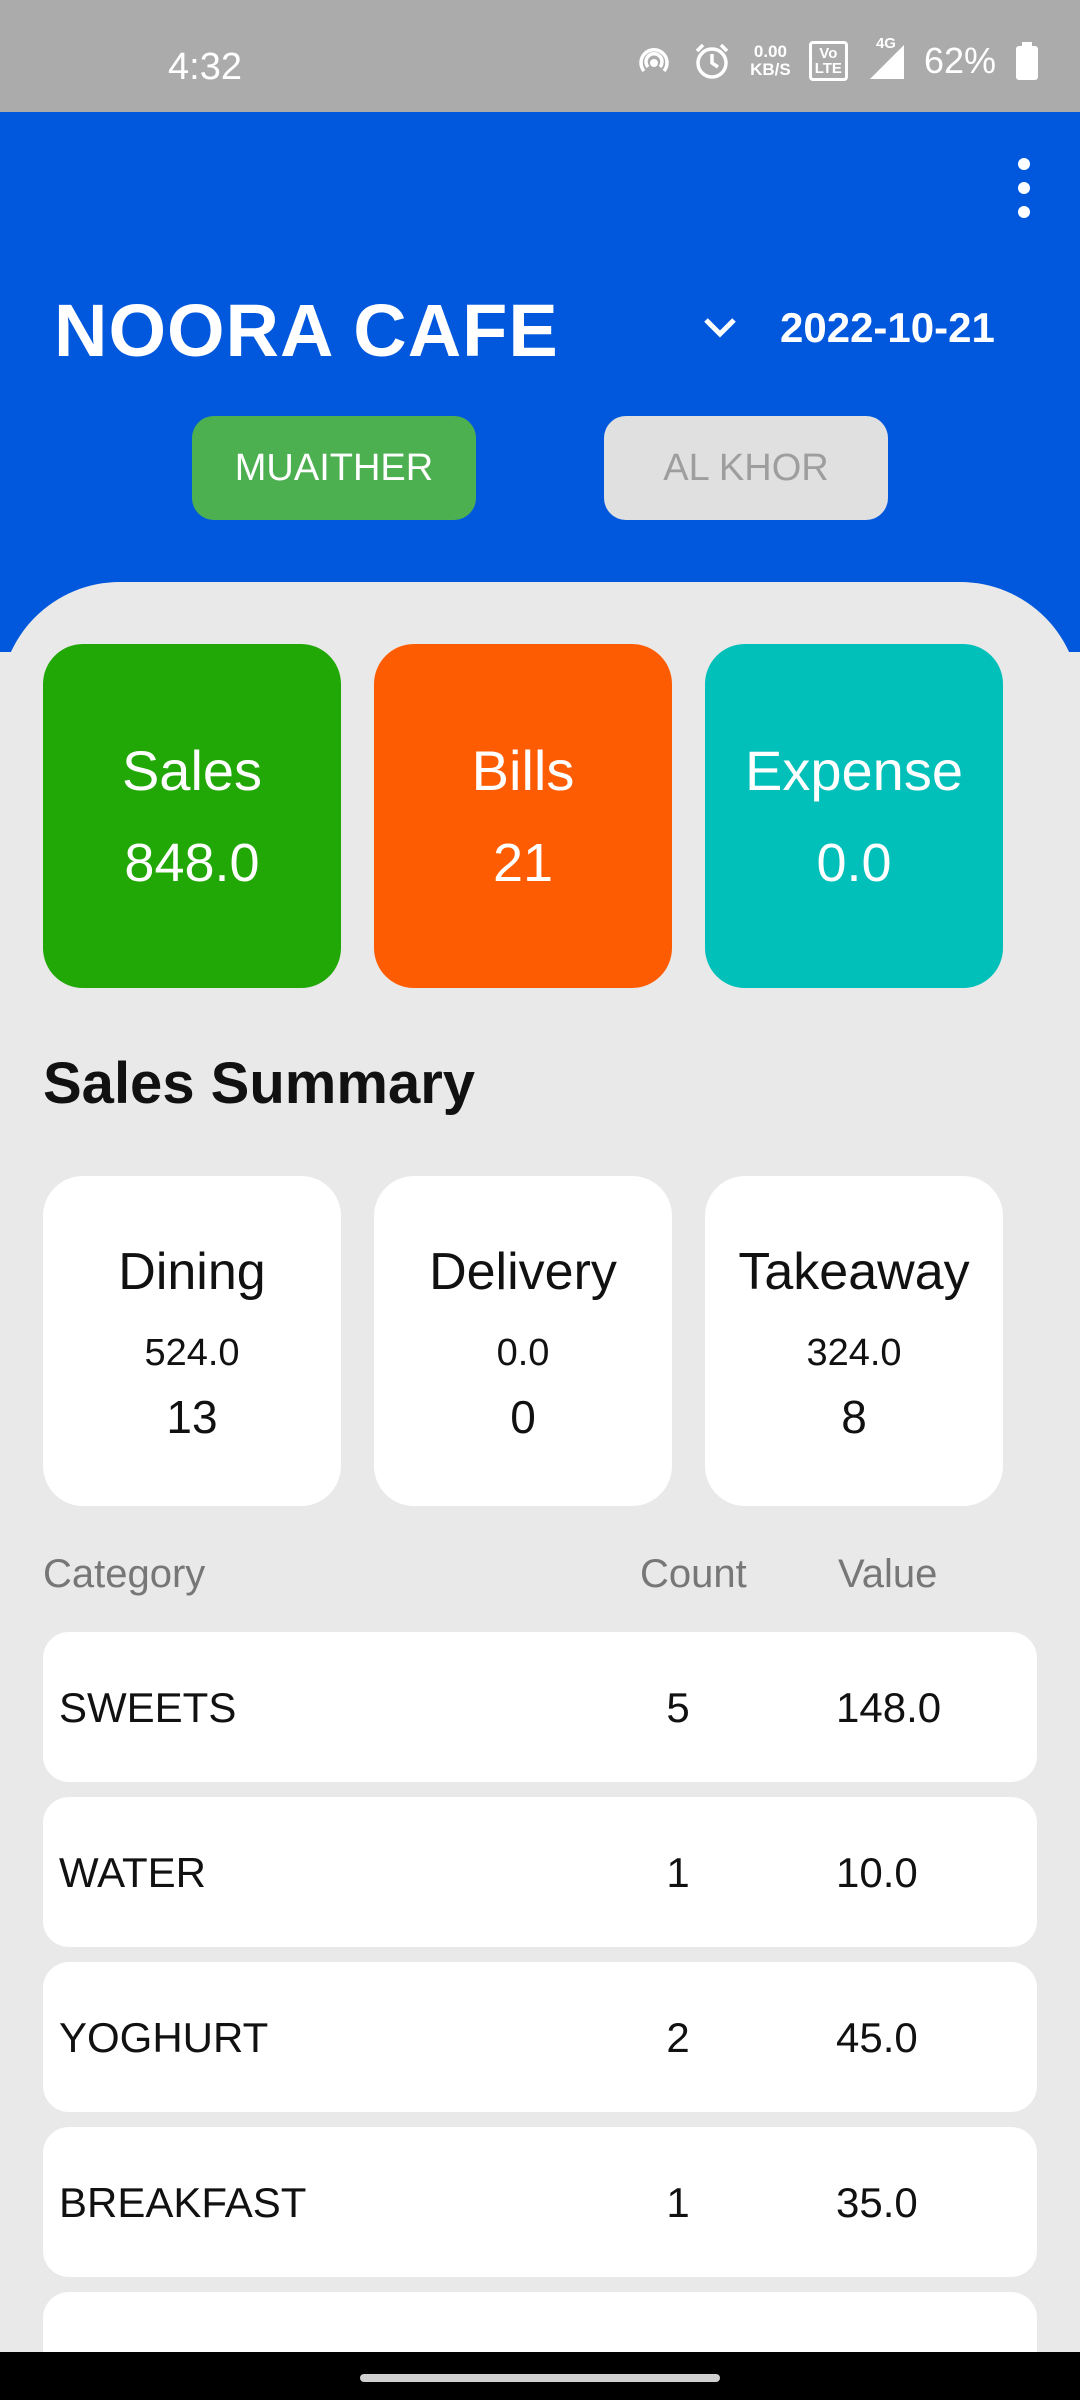 This screenshot has width=1080, height=2400. What do you see at coordinates (746, 468) in the screenshot?
I see `branch-button-al-khor: AL KHOR` at bounding box center [746, 468].